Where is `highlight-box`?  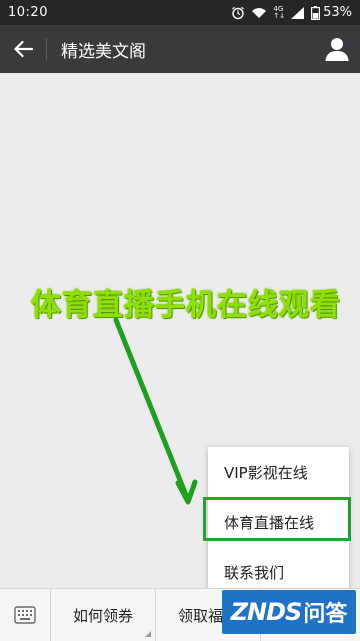 highlight-box is located at coordinates (277, 519).